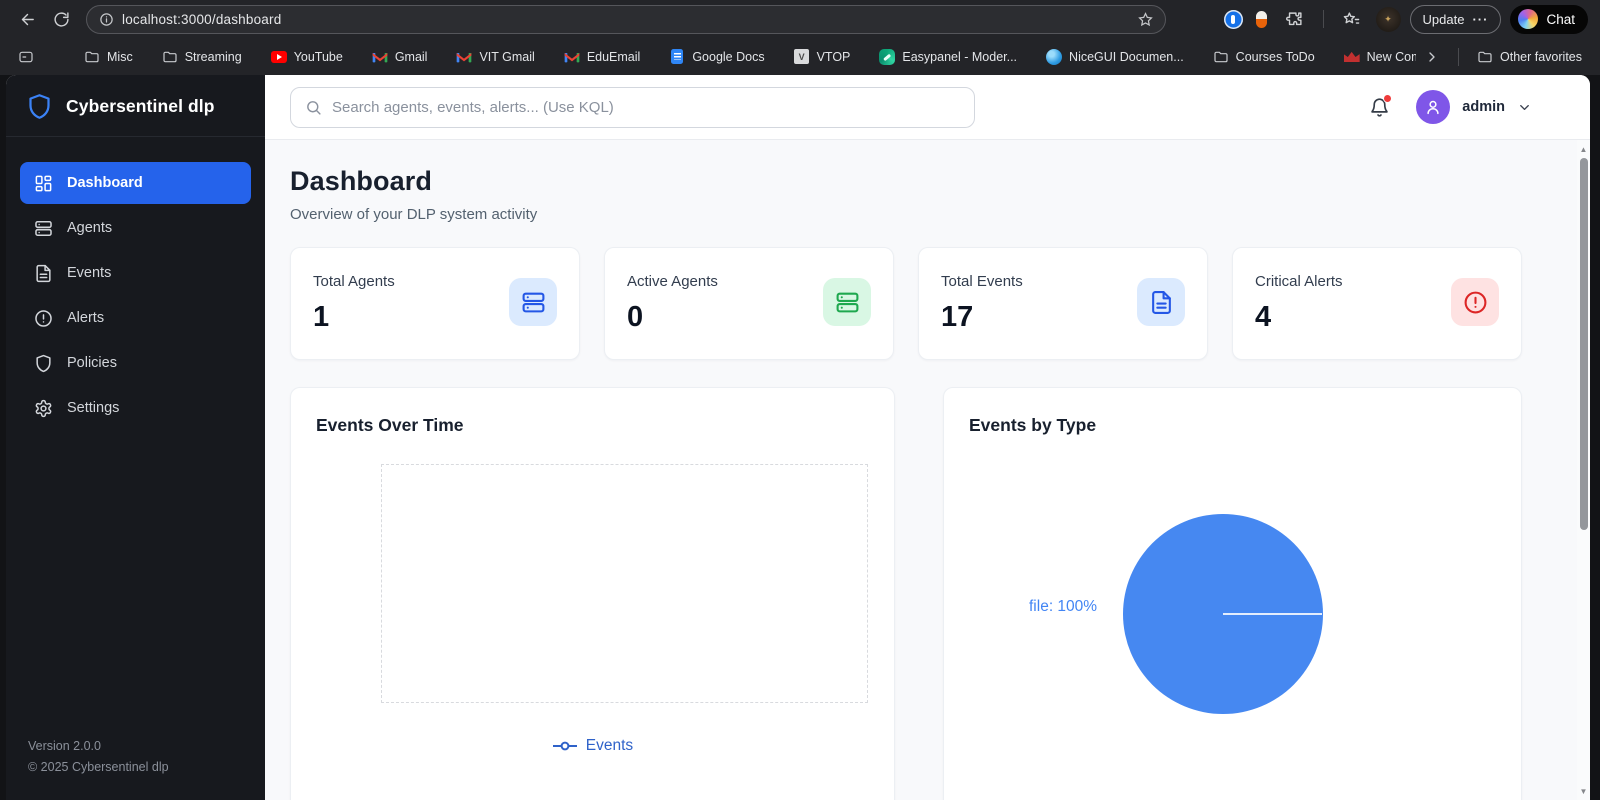 This screenshot has width=1600, height=800. What do you see at coordinates (822, 57) in the screenshot?
I see `bookmark-vtop: V VTOP` at bounding box center [822, 57].